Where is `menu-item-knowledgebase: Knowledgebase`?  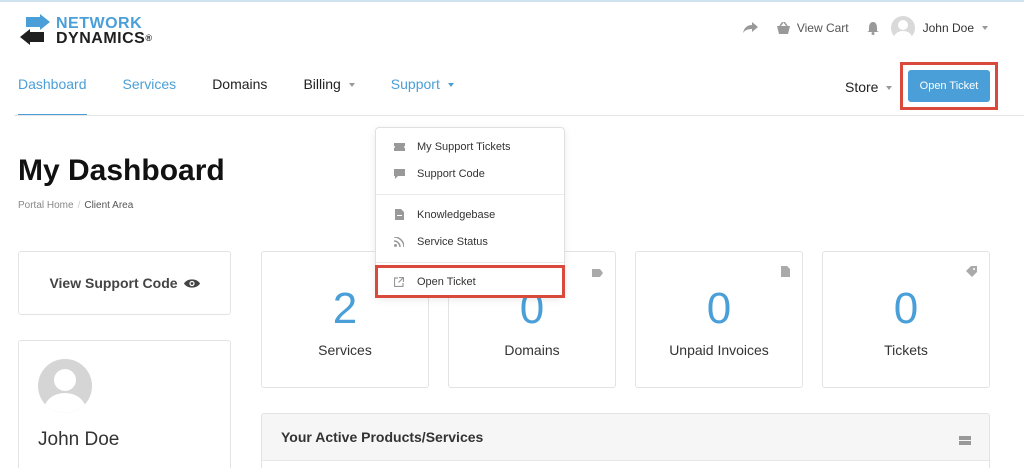 menu-item-knowledgebase: Knowledgebase is located at coordinates (470, 214).